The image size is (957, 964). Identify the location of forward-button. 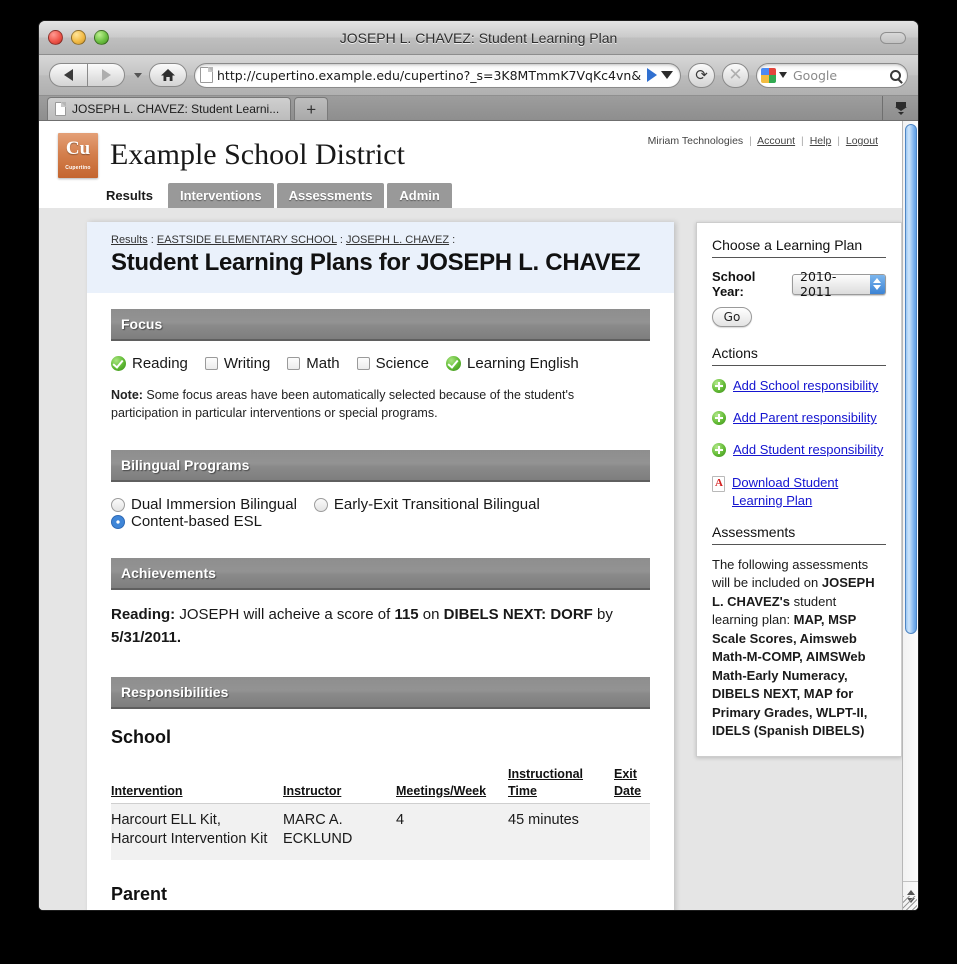
(106, 75).